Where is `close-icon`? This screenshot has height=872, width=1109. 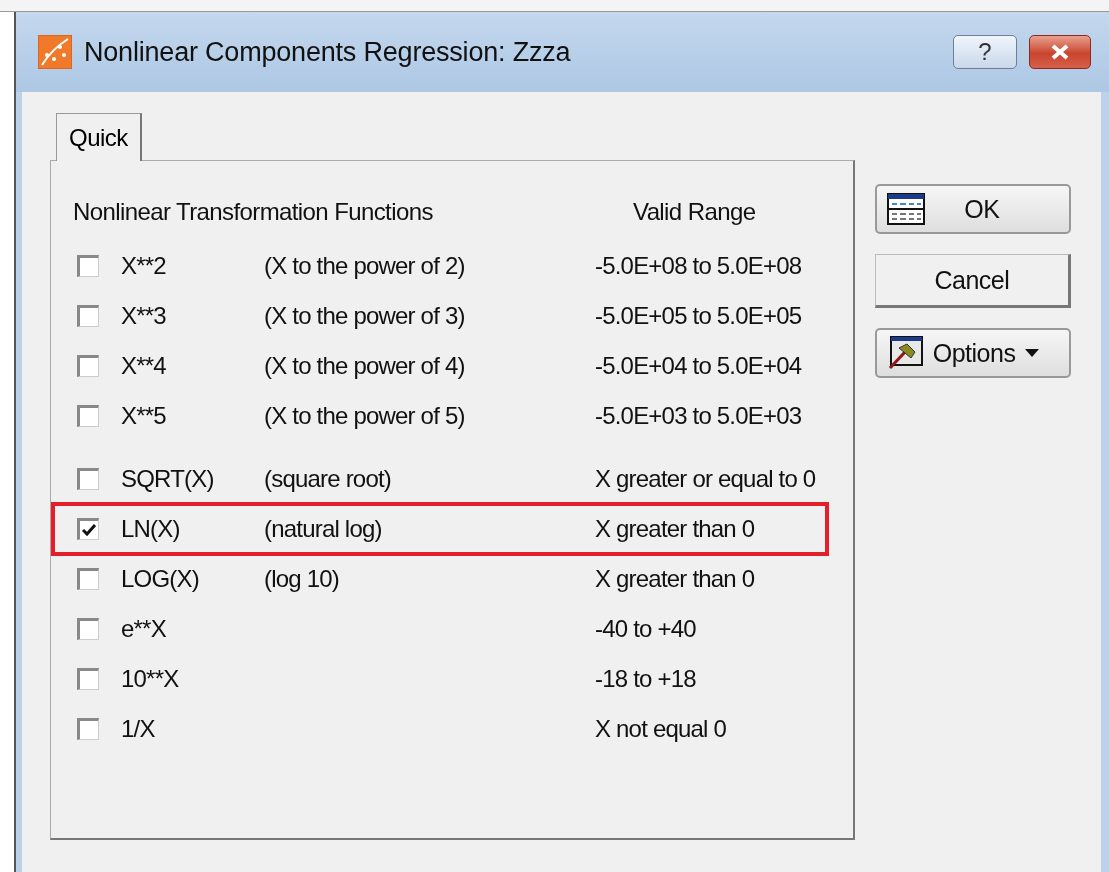
close-icon is located at coordinates (1060, 52).